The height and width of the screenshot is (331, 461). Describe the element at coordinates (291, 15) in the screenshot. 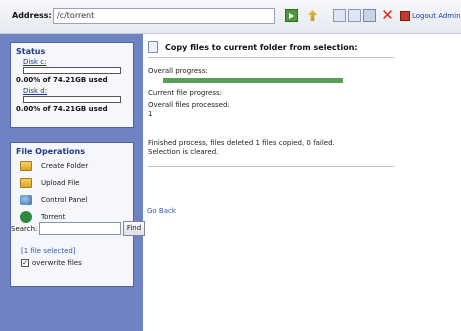

I see `go-icon` at that location.